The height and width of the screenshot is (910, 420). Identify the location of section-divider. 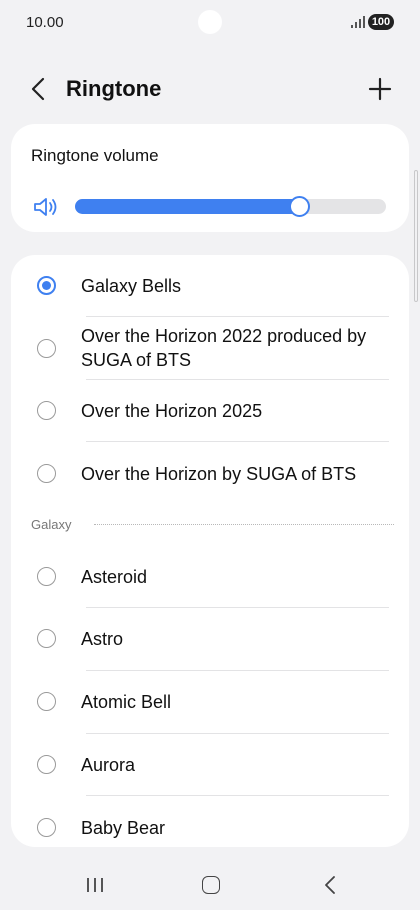
(244, 524).